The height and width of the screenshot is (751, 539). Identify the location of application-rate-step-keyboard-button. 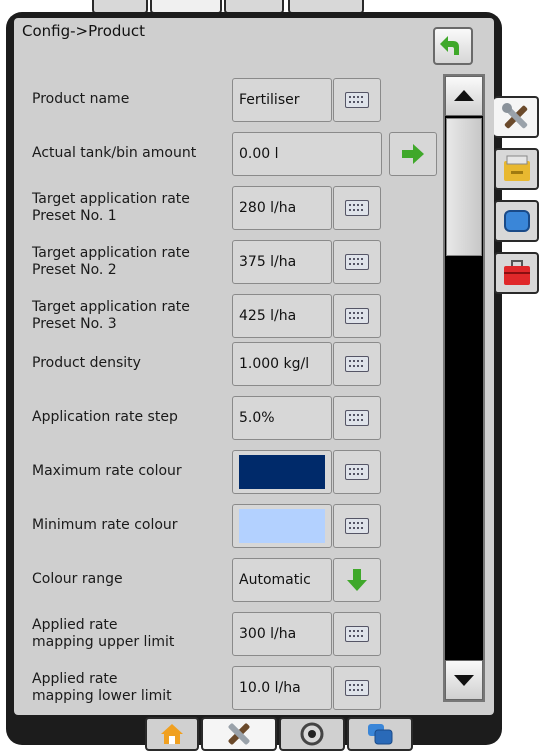
(357, 418).